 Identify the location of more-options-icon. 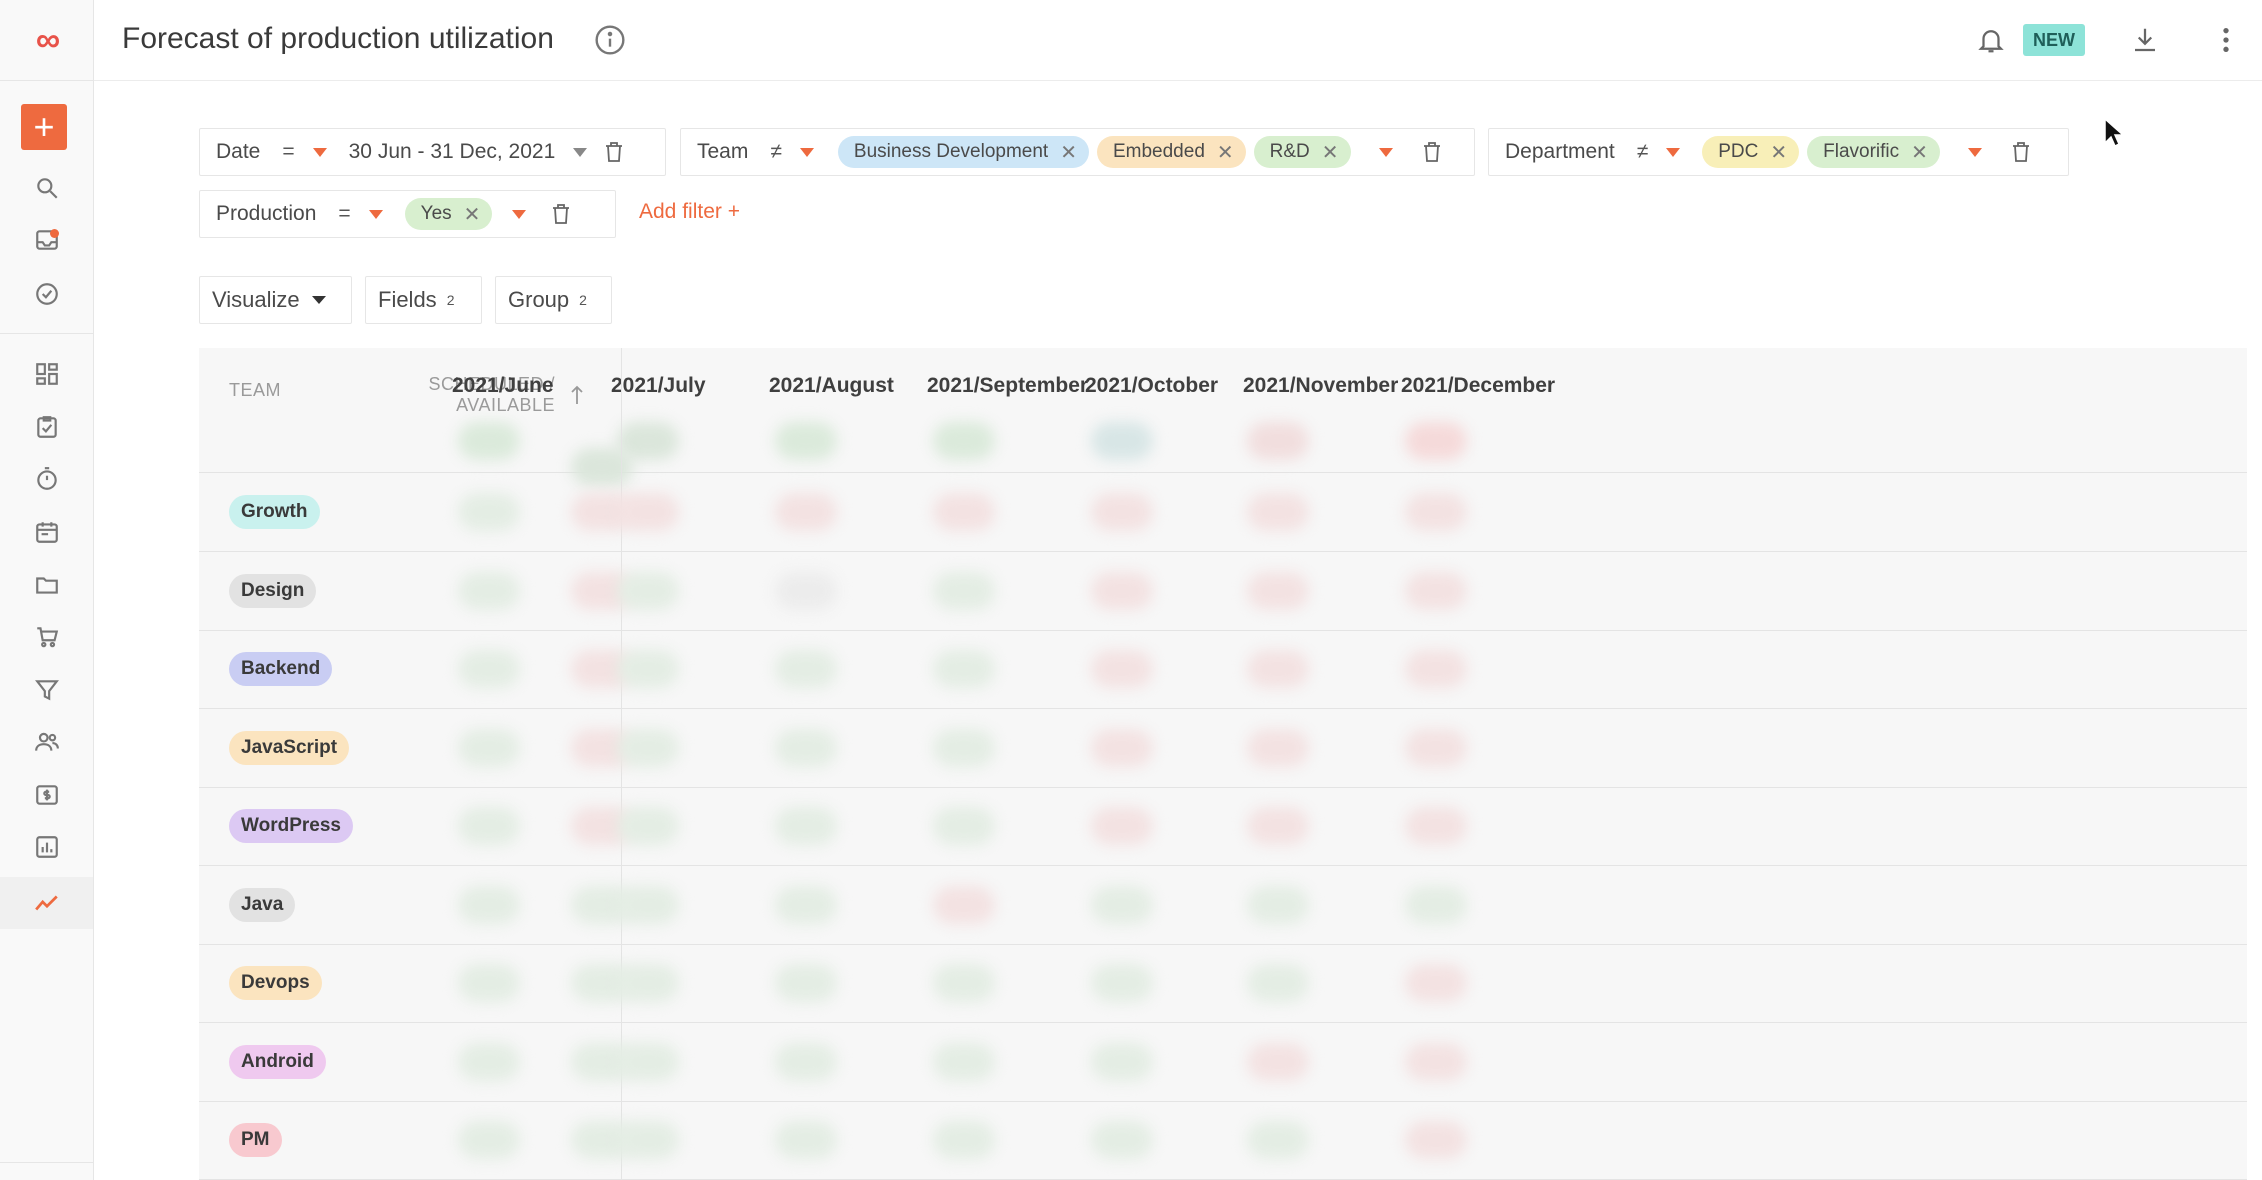
(2226, 40).